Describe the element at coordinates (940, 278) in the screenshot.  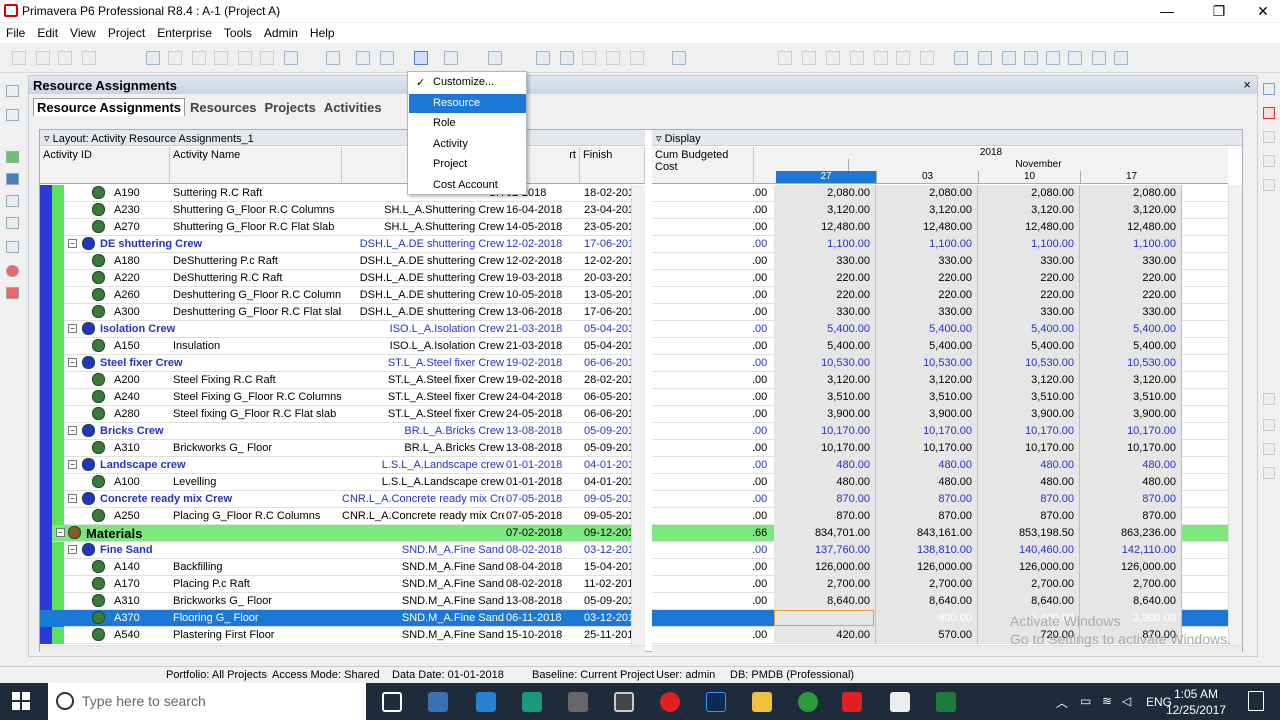
I see `cost-row: .00 220.00 220.00 220.00 220.00` at that location.